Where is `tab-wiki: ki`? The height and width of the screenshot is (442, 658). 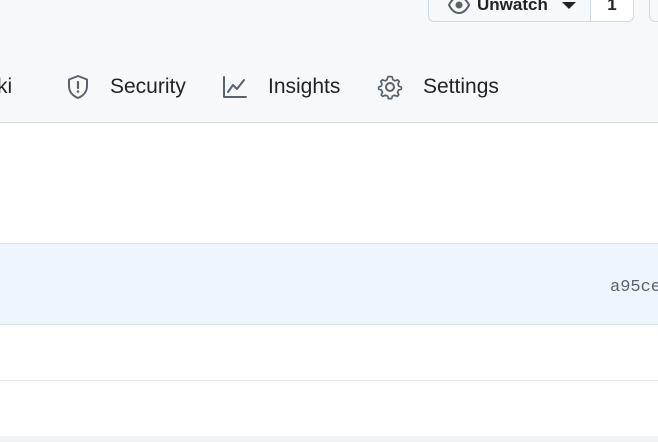 tab-wiki: ki is located at coordinates (6, 87).